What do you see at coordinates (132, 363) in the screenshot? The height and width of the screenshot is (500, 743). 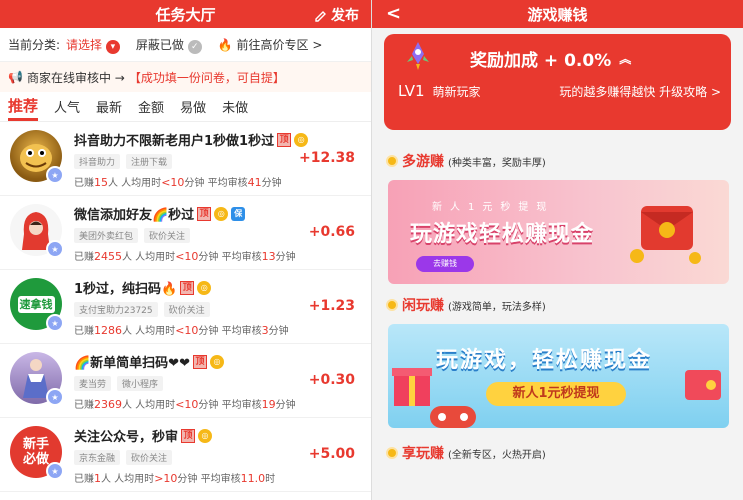 I see `task-title: 🌈新单简单扫码❤❤` at bounding box center [132, 363].